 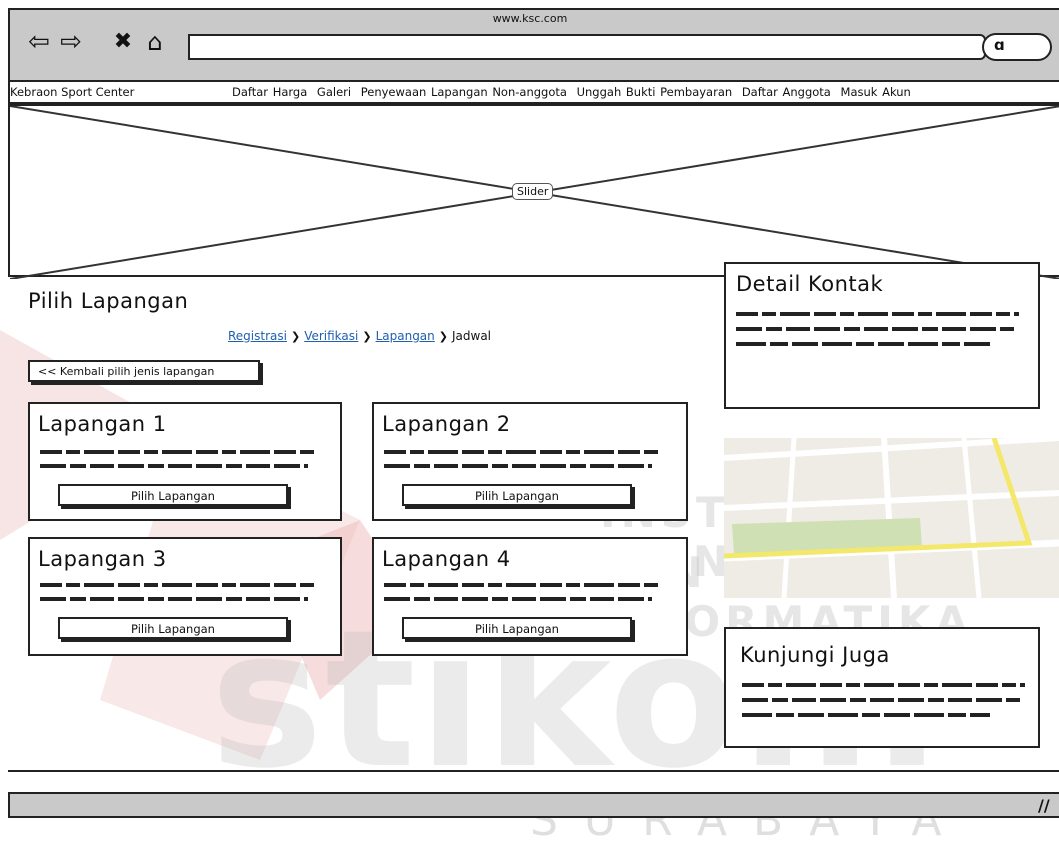 I want to click on nav-link-unggah-bukti: Unggah Bukti Pembayaran, so click(x=655, y=92).